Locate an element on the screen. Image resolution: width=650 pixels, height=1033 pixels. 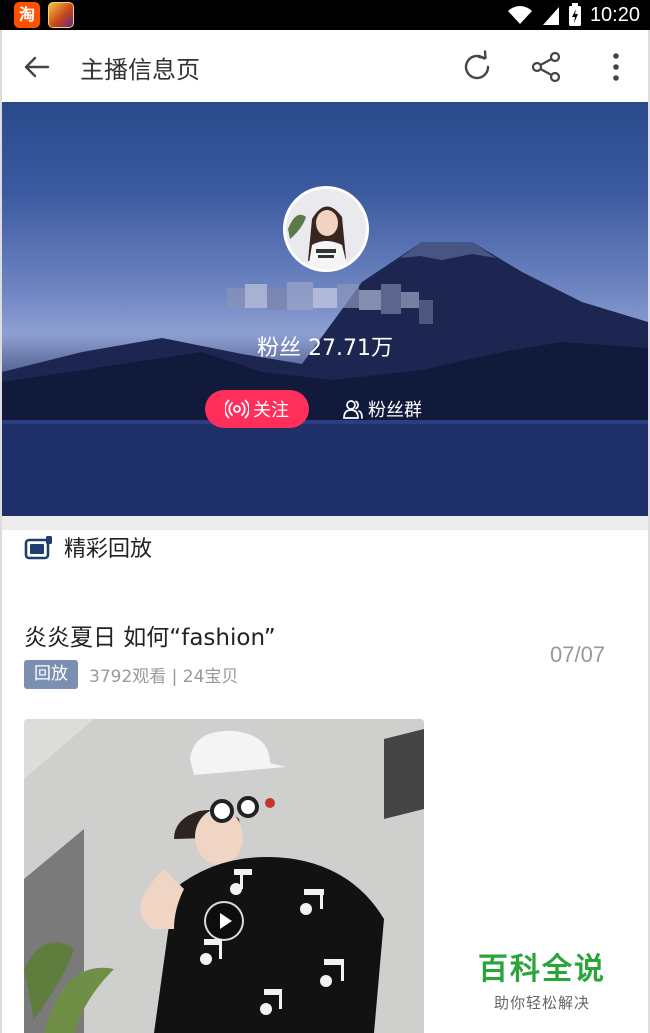
video-date: 07/07 is located at coordinates (578, 654).